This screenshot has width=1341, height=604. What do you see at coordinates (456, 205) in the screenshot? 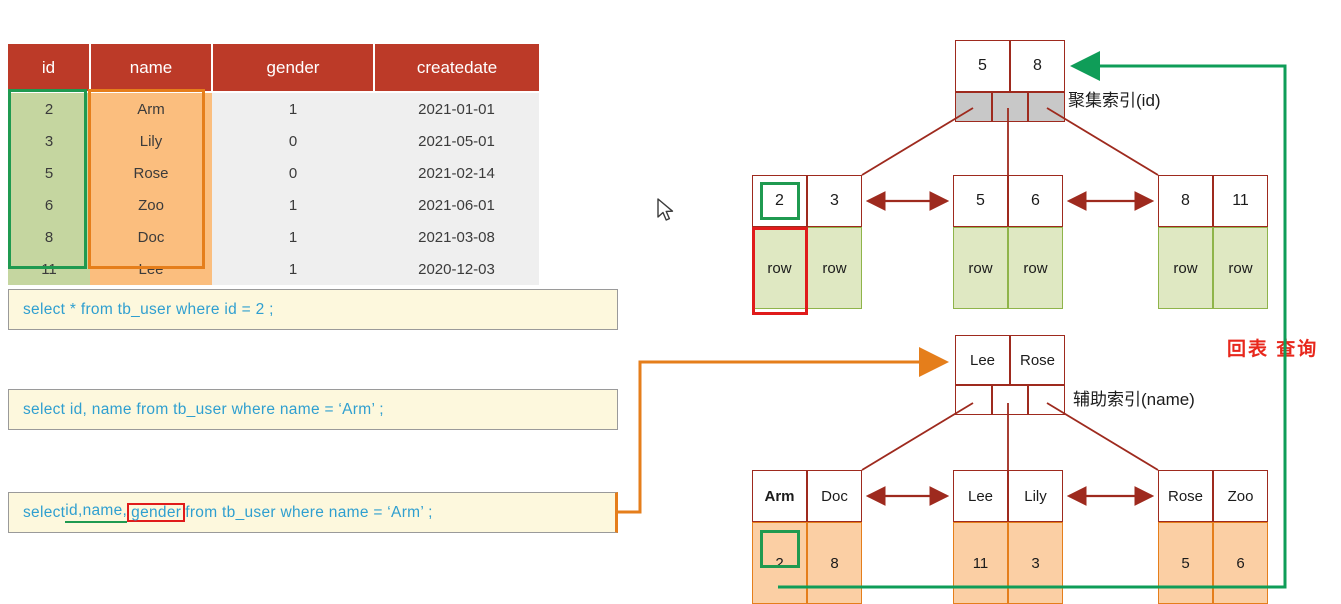
I see `cell-createdate: 2021-06-01` at bounding box center [456, 205].